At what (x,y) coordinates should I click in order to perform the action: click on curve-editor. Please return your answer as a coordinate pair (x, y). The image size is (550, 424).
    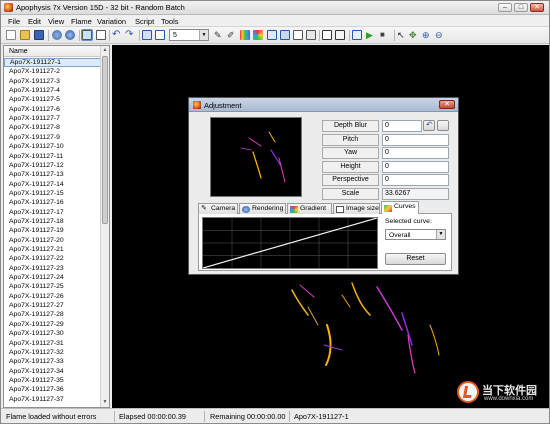
    Looking at the image, I should click on (290, 243).